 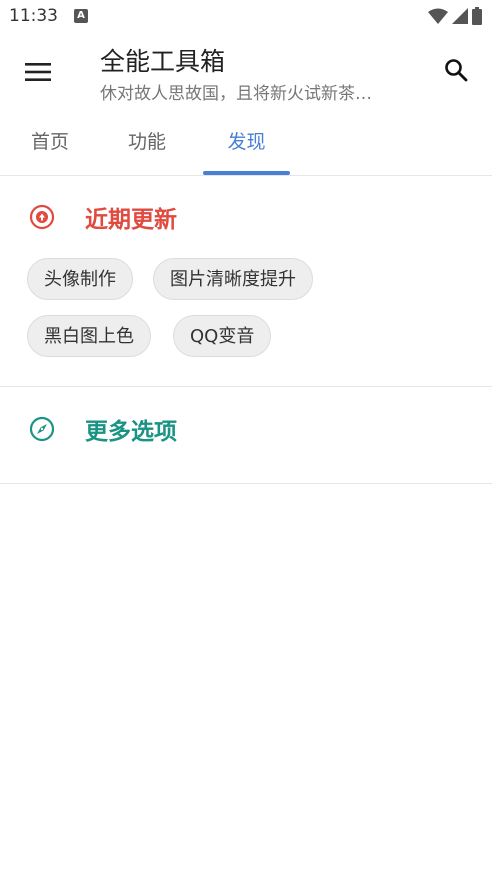 I want to click on chip-colorize: 黑白图上色, so click(x=89, y=336).